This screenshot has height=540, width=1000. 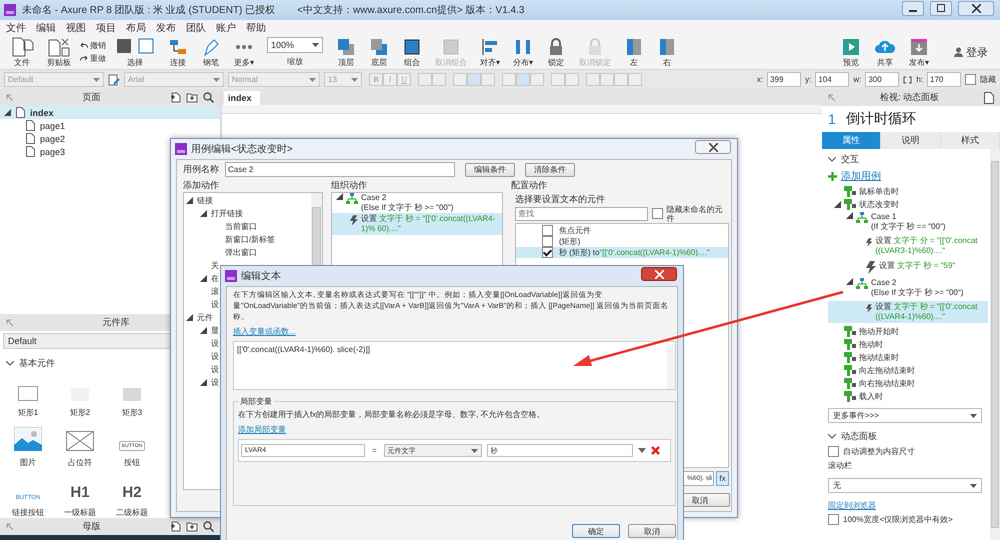 I want to click on toolbar-button: 对齐▾, so click(x=490, y=52).